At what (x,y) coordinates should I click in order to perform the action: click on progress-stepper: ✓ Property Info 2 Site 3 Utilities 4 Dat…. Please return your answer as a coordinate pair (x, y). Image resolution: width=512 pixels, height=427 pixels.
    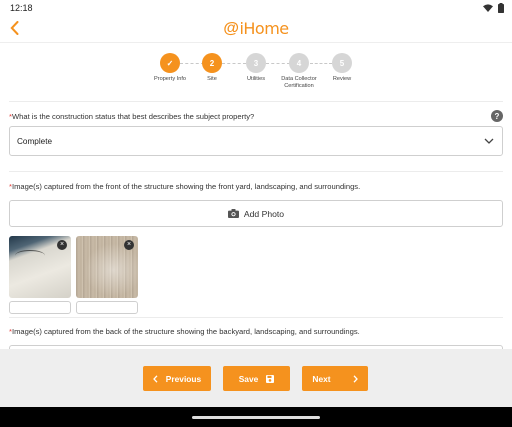
    Looking at the image, I should click on (256, 68).